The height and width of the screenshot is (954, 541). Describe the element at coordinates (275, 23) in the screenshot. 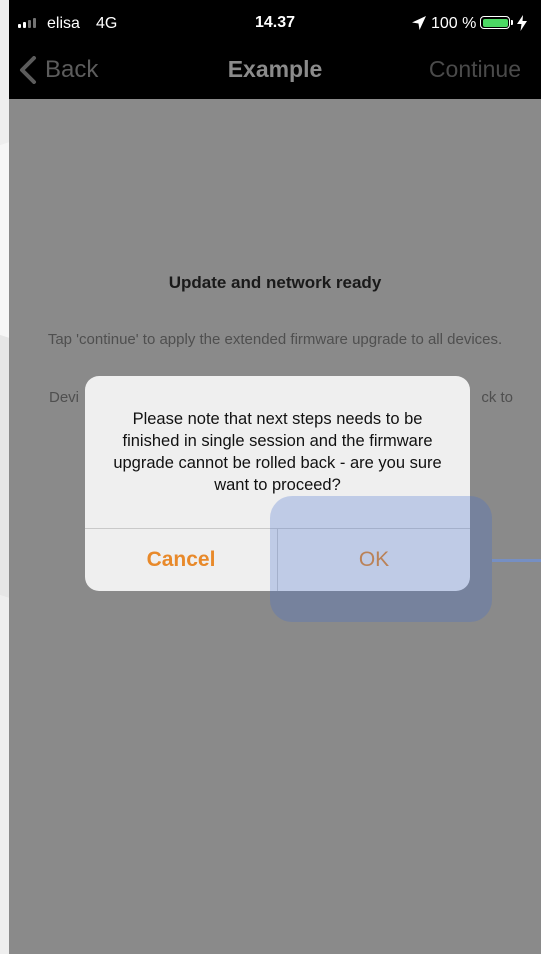

I see `status-bar: elisa 4G 14.37 100 %` at that location.